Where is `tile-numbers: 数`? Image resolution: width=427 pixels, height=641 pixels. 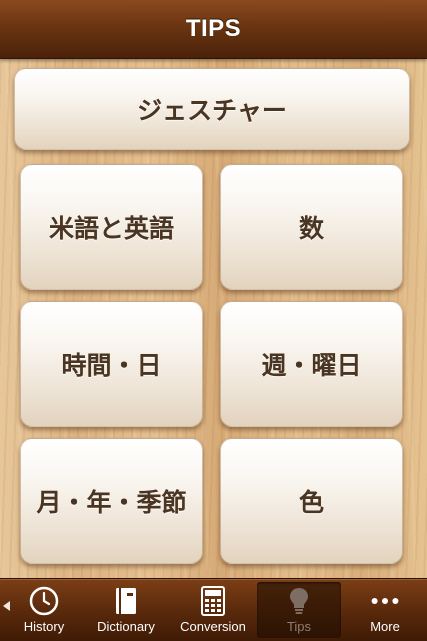
tile-numbers: 数 is located at coordinates (311, 227).